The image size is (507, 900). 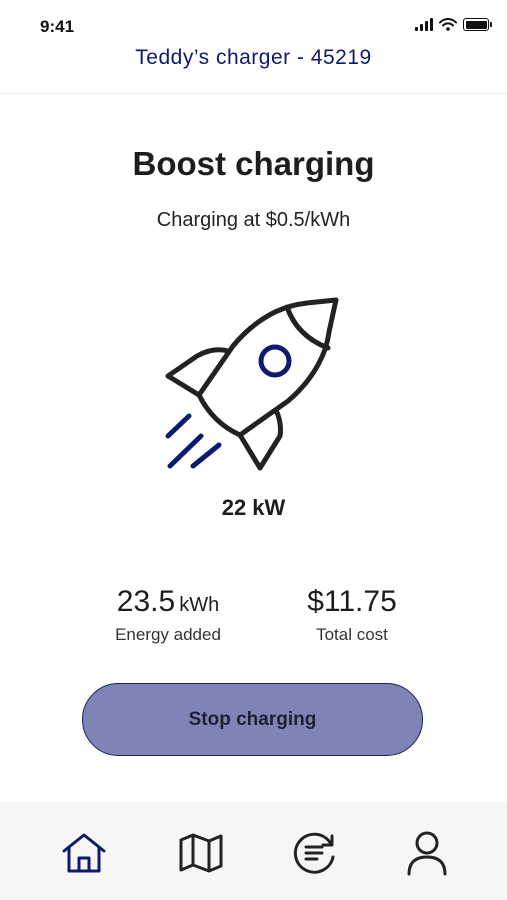 I want to click on charging-power: 22 kW, so click(x=253, y=507).